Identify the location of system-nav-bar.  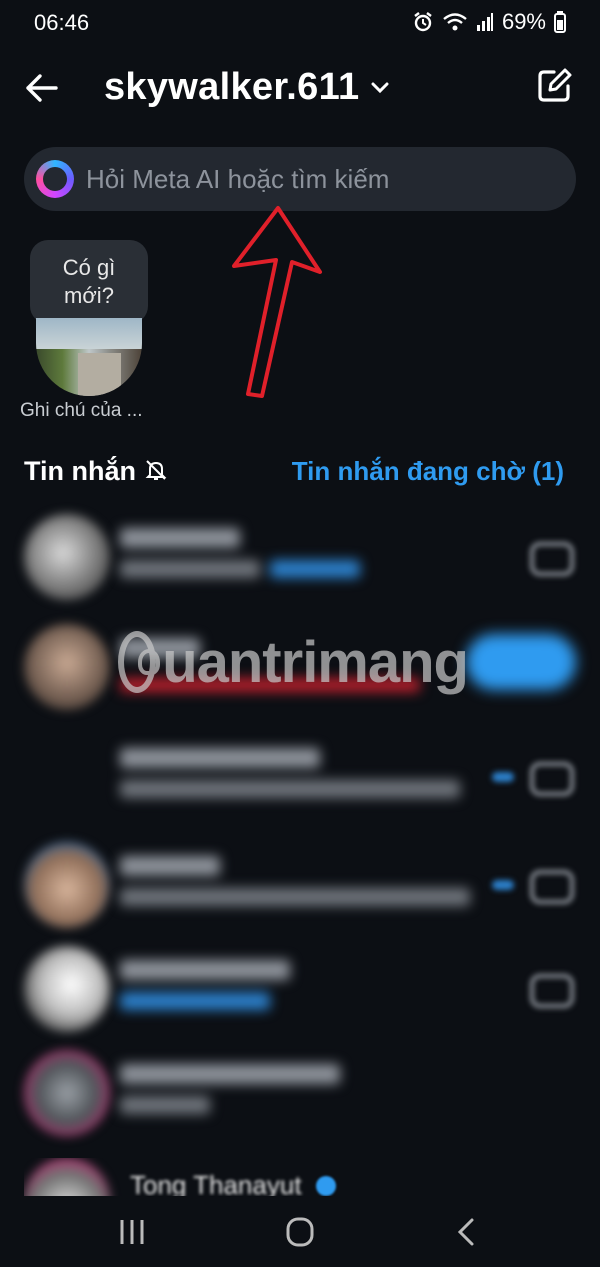
(300, 1231).